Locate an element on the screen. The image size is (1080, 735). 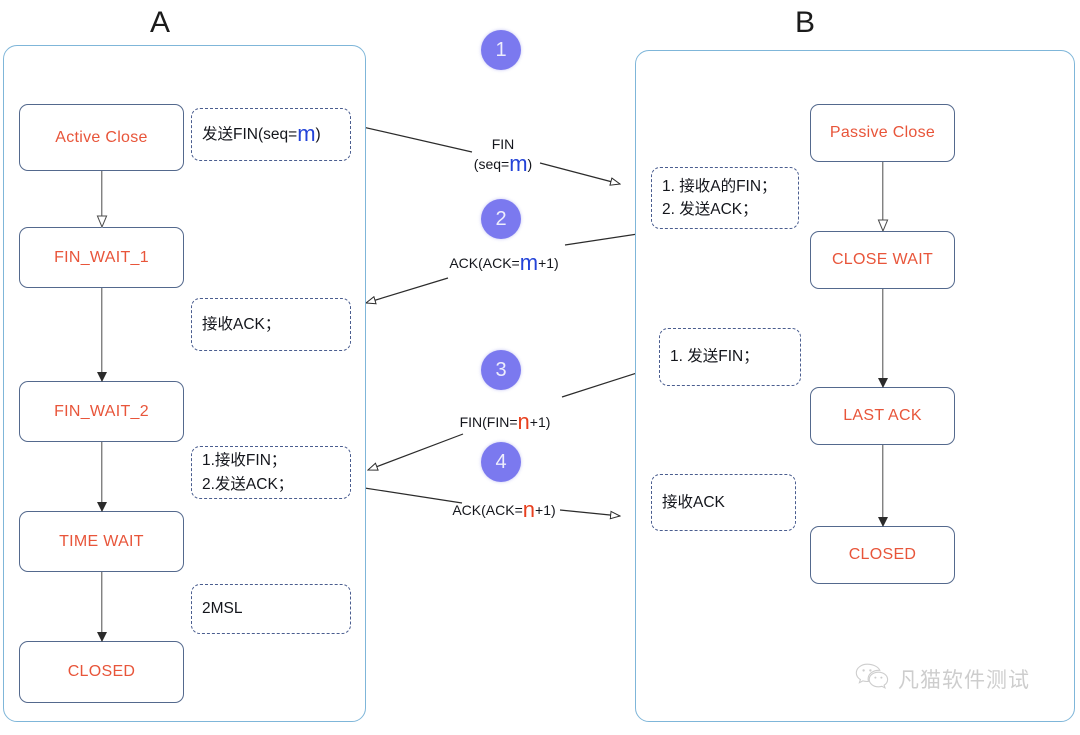
state-label: TIME WAIT is located at coordinates (101, 541).